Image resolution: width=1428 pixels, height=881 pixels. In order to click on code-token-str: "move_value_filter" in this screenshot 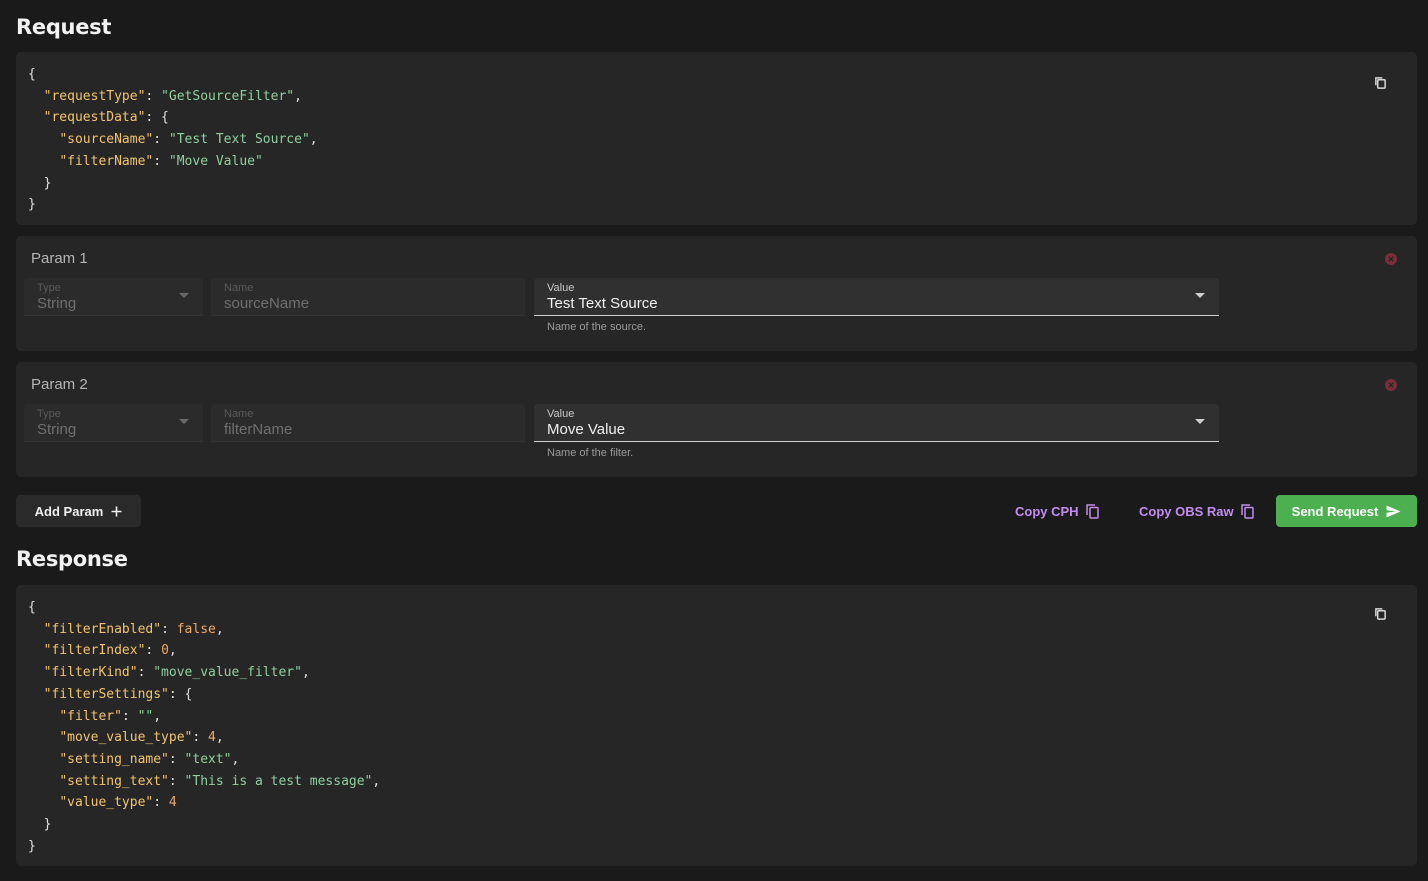, I will do `click(227, 673)`.